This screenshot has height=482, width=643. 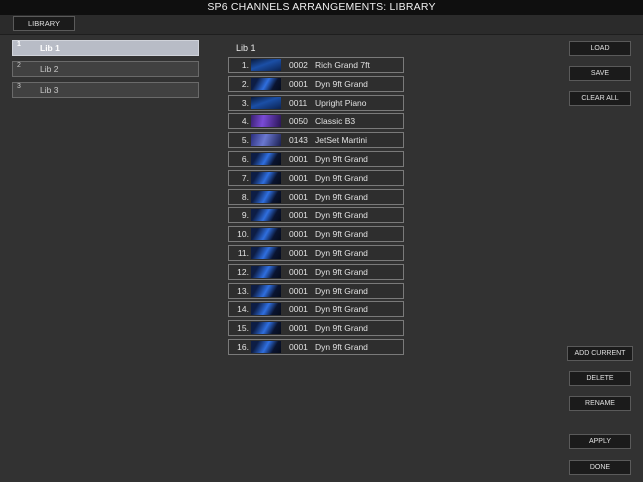 I want to click on slot-number: 3., so click(x=245, y=102).